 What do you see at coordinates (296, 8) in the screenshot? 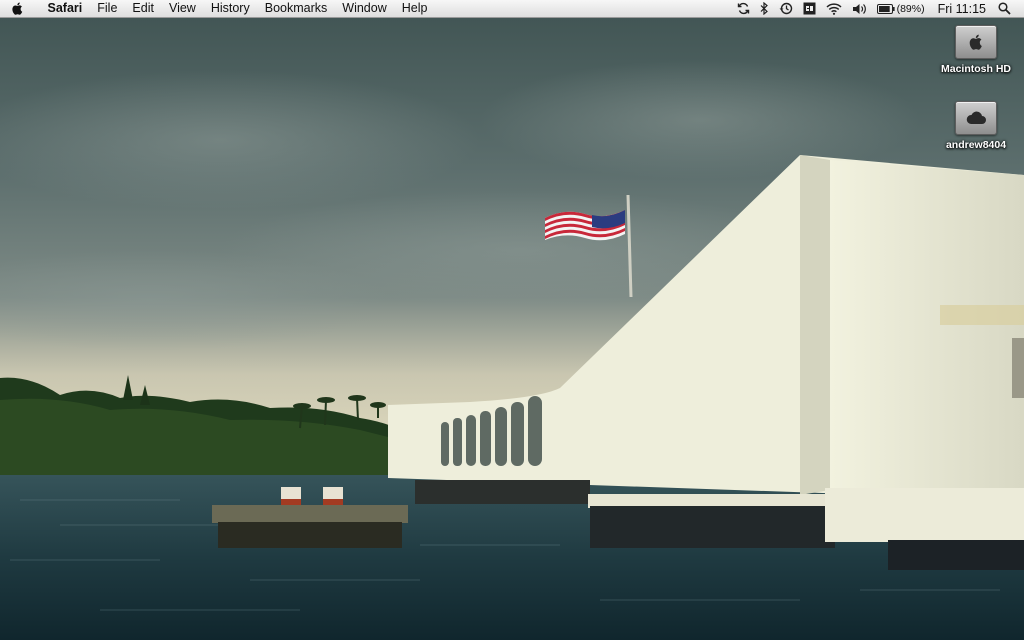
I see `menu-bookmarks: Bookmarks` at bounding box center [296, 8].